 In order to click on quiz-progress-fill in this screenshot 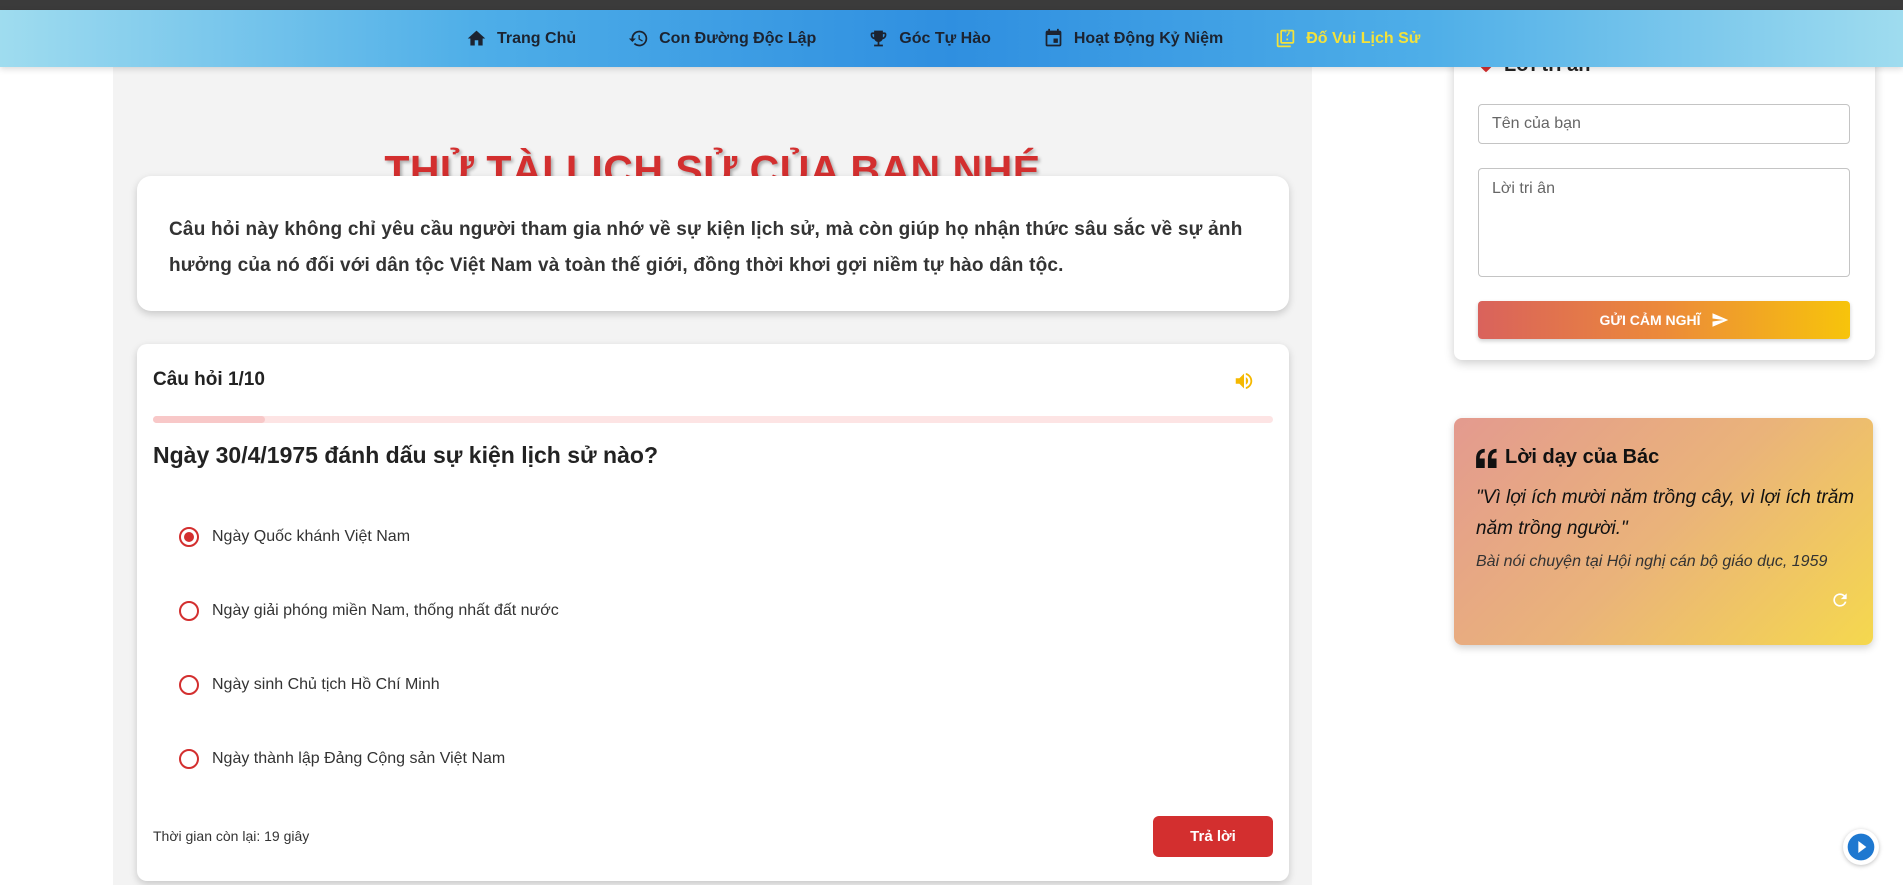, I will do `click(209, 419)`.